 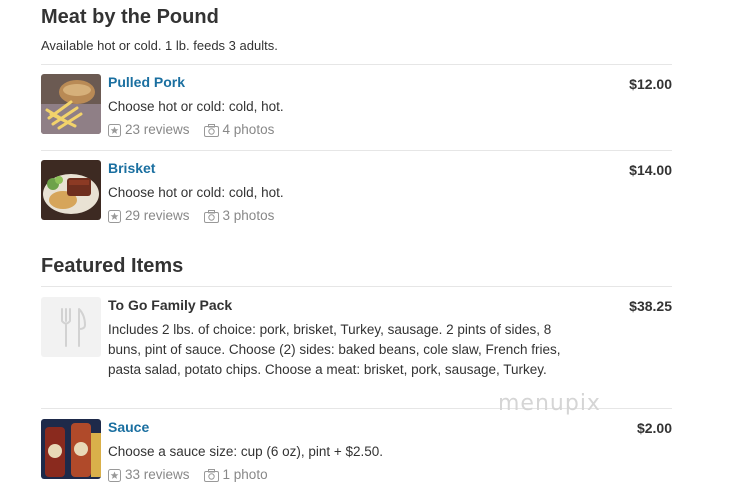 I want to click on photos-count: 3 photos, so click(x=248, y=215).